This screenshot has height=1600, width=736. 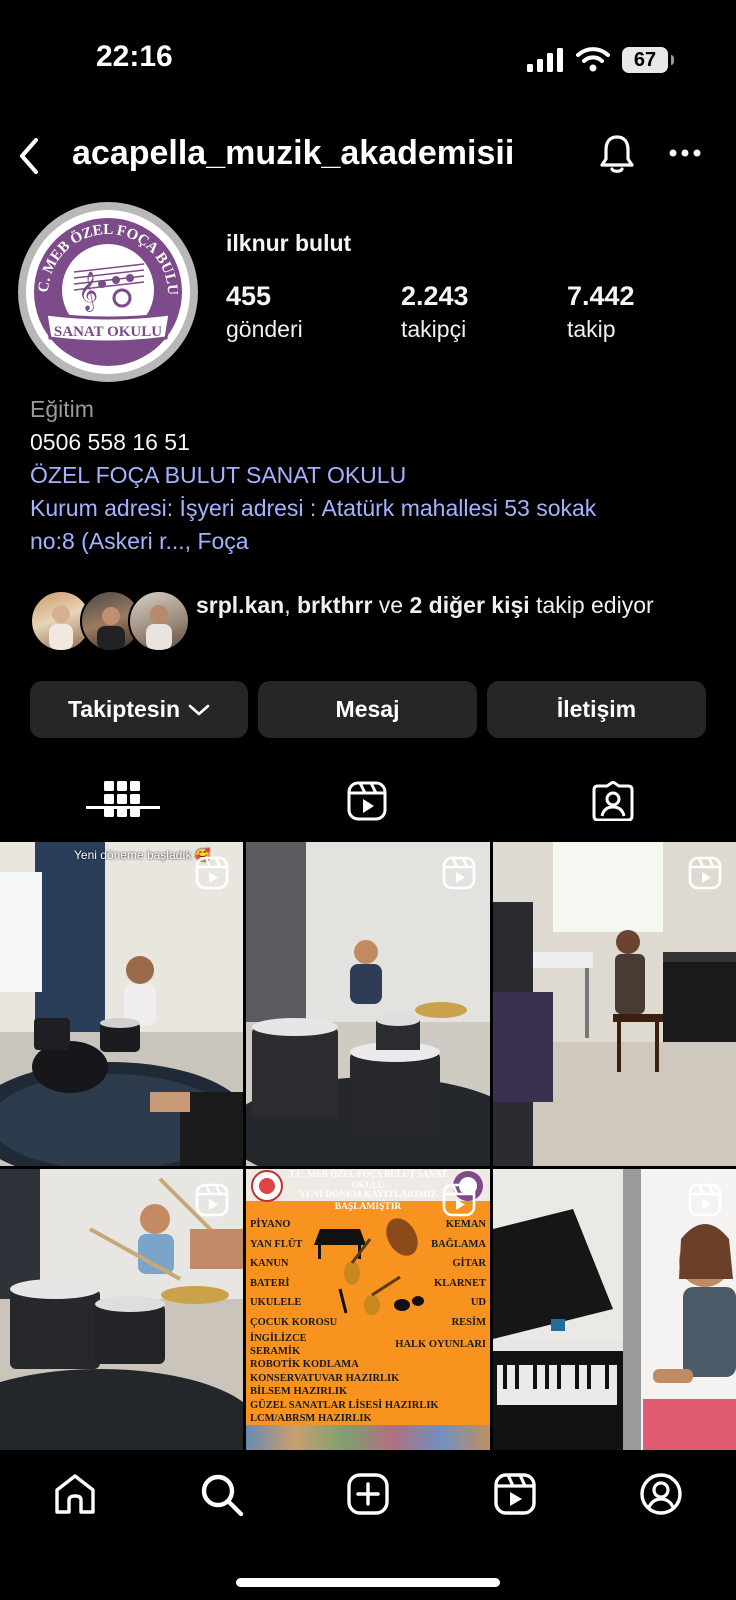 What do you see at coordinates (75, 1494) in the screenshot?
I see `home-icon` at bounding box center [75, 1494].